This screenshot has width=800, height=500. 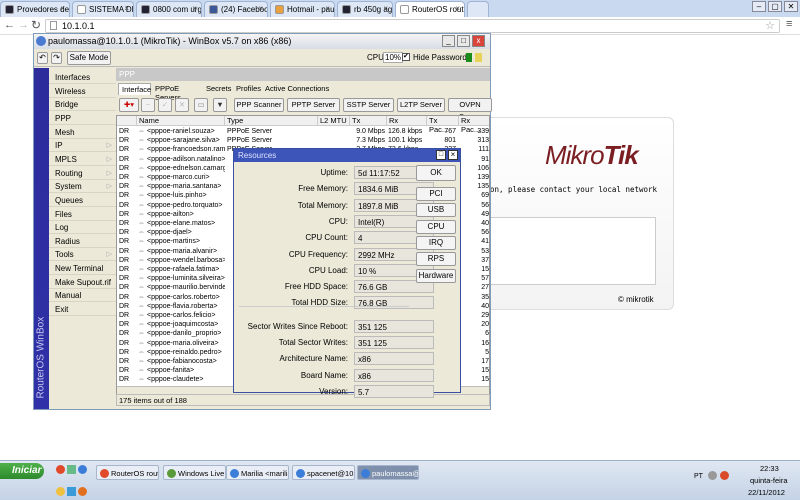 What do you see at coordinates (775, 6) in the screenshot?
I see `maximize-icon: ▢` at bounding box center [775, 6].